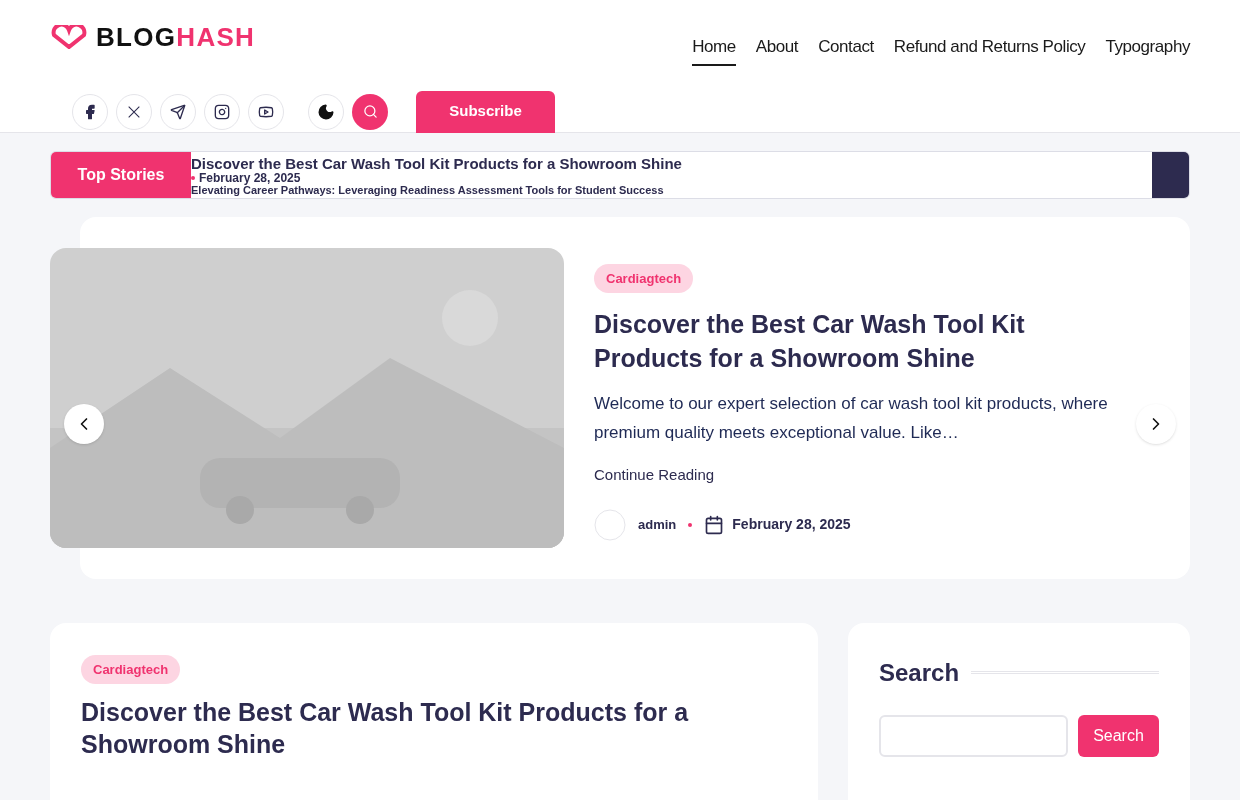 This screenshot has width=1240, height=800. I want to click on dark-mode-button, so click(326, 111).